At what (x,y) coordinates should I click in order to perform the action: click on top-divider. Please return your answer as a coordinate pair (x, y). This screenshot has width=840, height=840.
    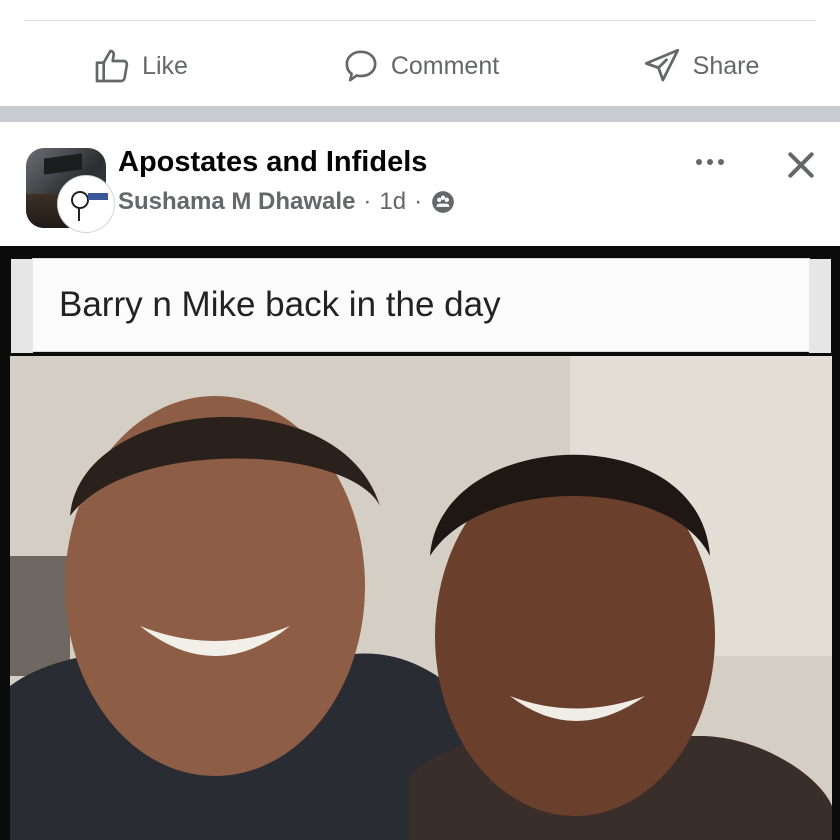
    Looking at the image, I should click on (420, 20).